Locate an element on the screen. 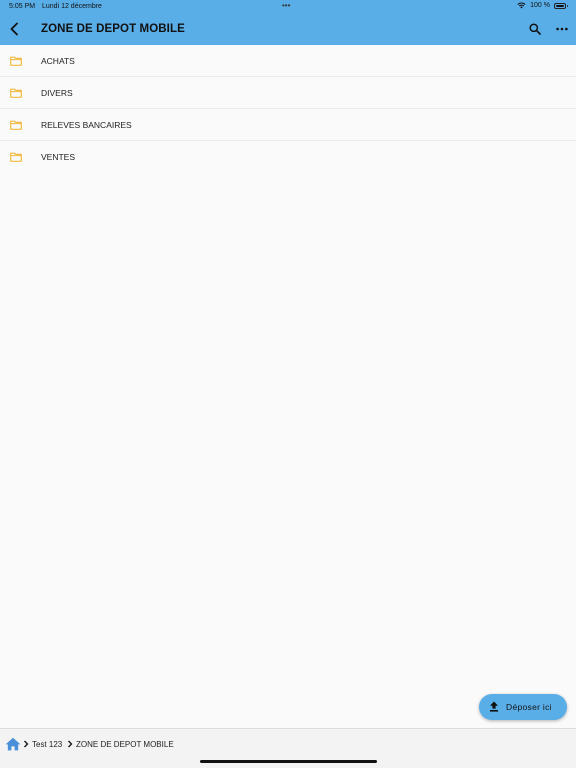 The image size is (576, 768). folder-label: RELEVES BANCAIRES is located at coordinates (86, 125).